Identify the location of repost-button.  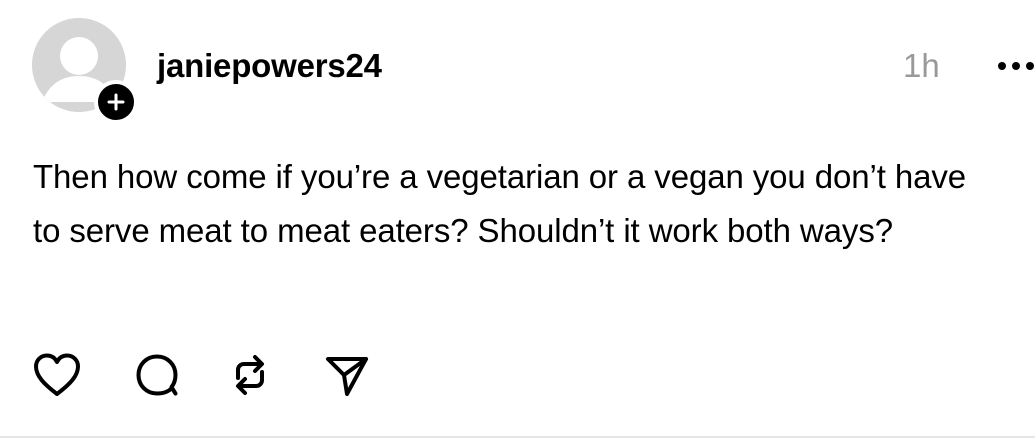
(250, 375).